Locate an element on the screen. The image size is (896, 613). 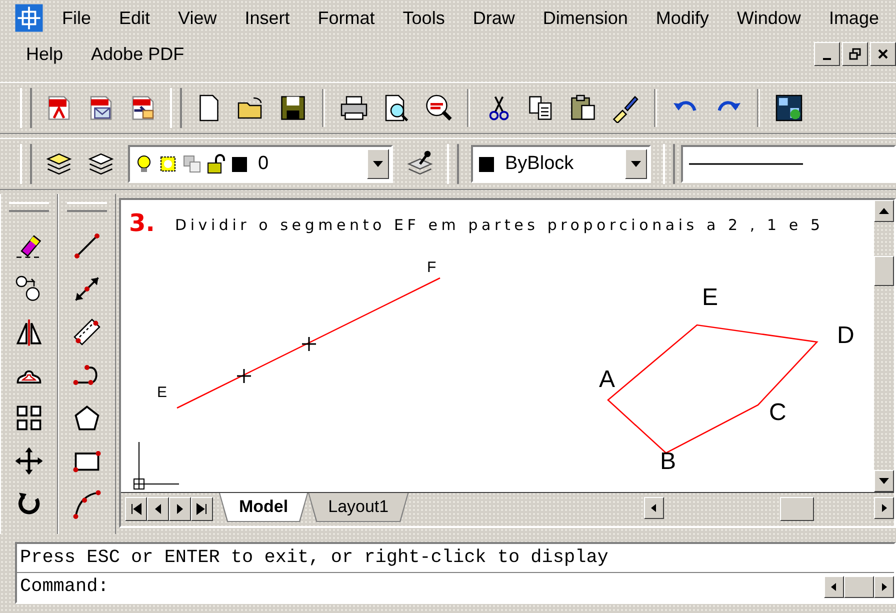
ucs-icon is located at coordinates (157, 466).